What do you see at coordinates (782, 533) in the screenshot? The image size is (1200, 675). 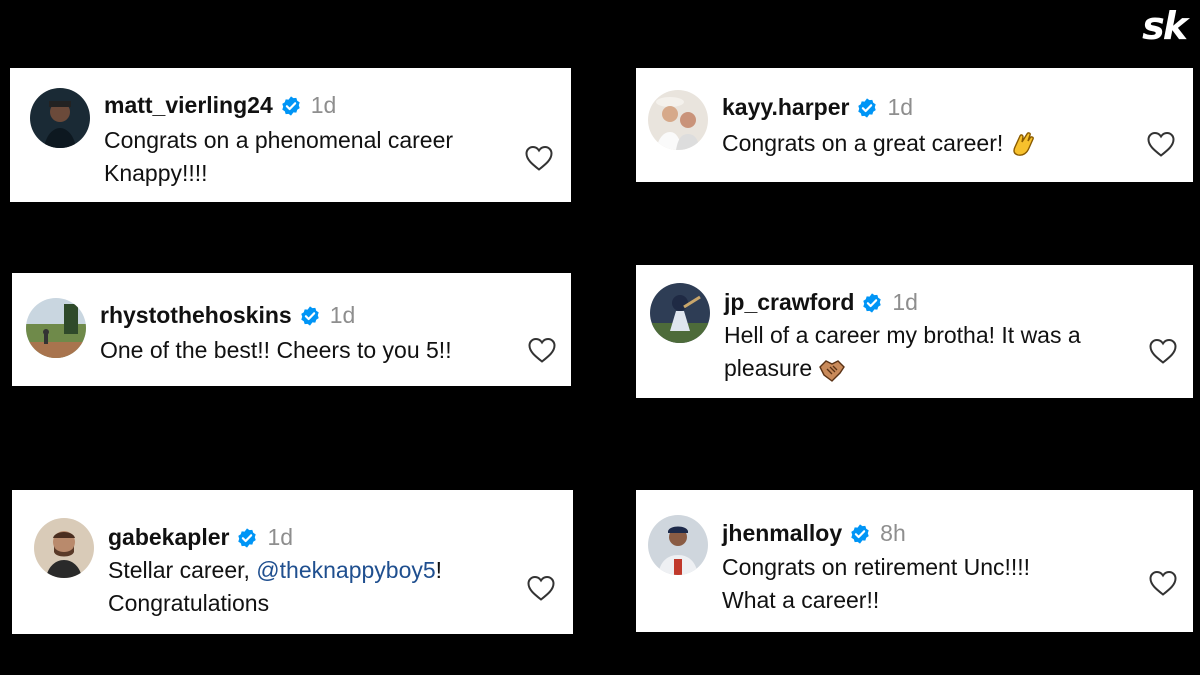 I see `username: jhenmalloy` at bounding box center [782, 533].